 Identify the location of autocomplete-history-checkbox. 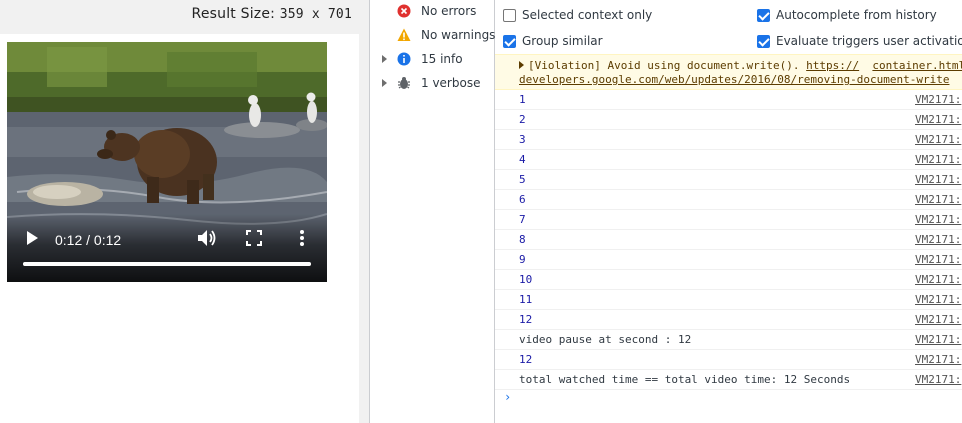
(763, 15).